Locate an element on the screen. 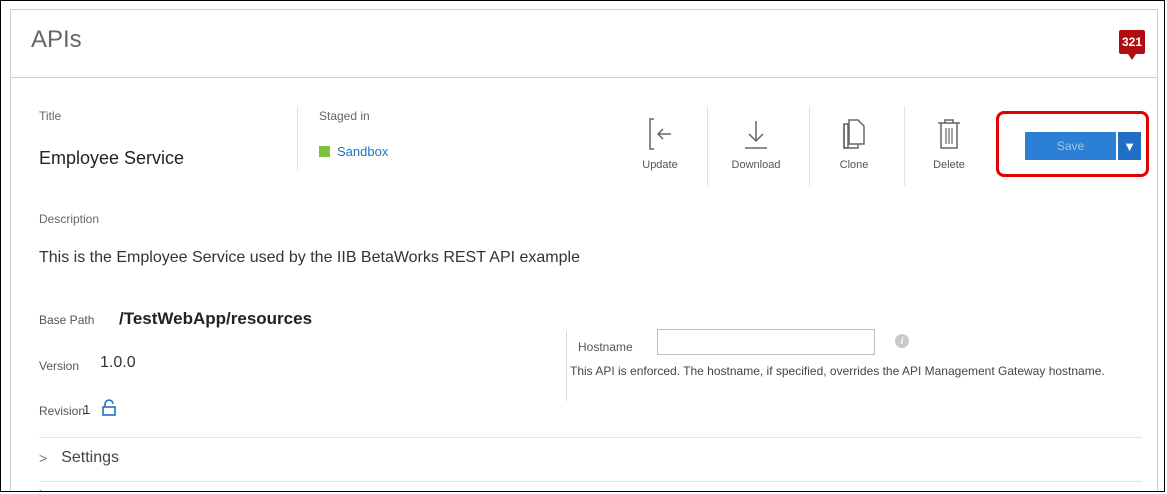  download-label: Download is located at coordinates (756, 165).